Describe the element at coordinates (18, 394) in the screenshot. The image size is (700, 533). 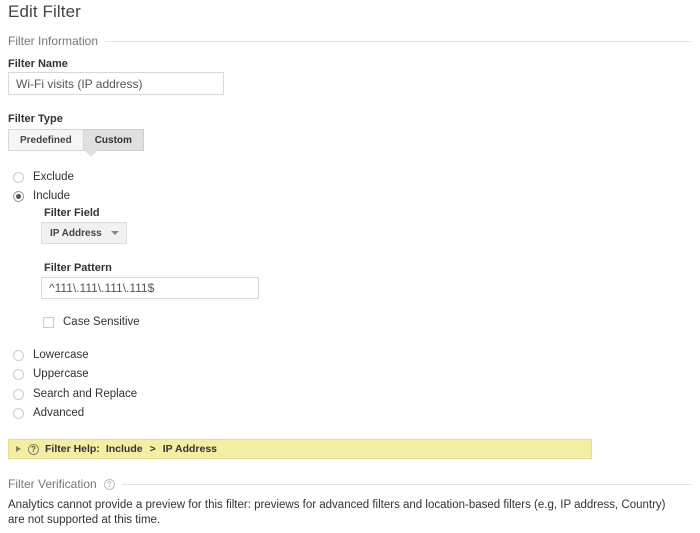
I see `radio-search-and-replace-icon` at that location.